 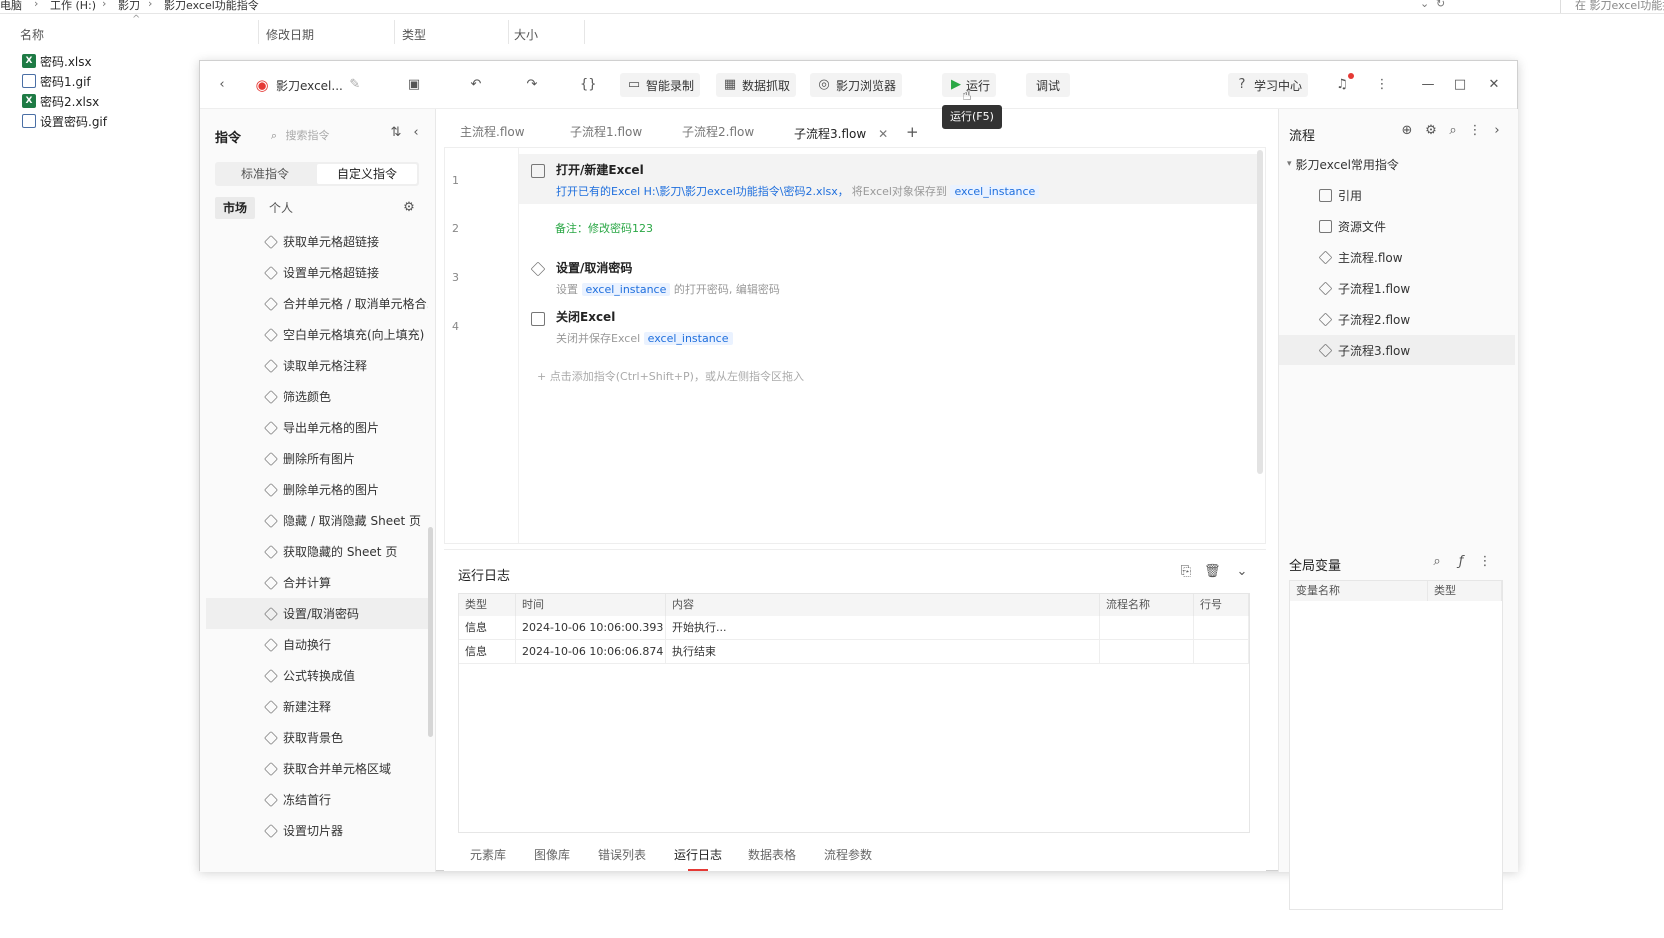 I want to click on command-item: 获取合并单元格区域, so click(x=317, y=768).